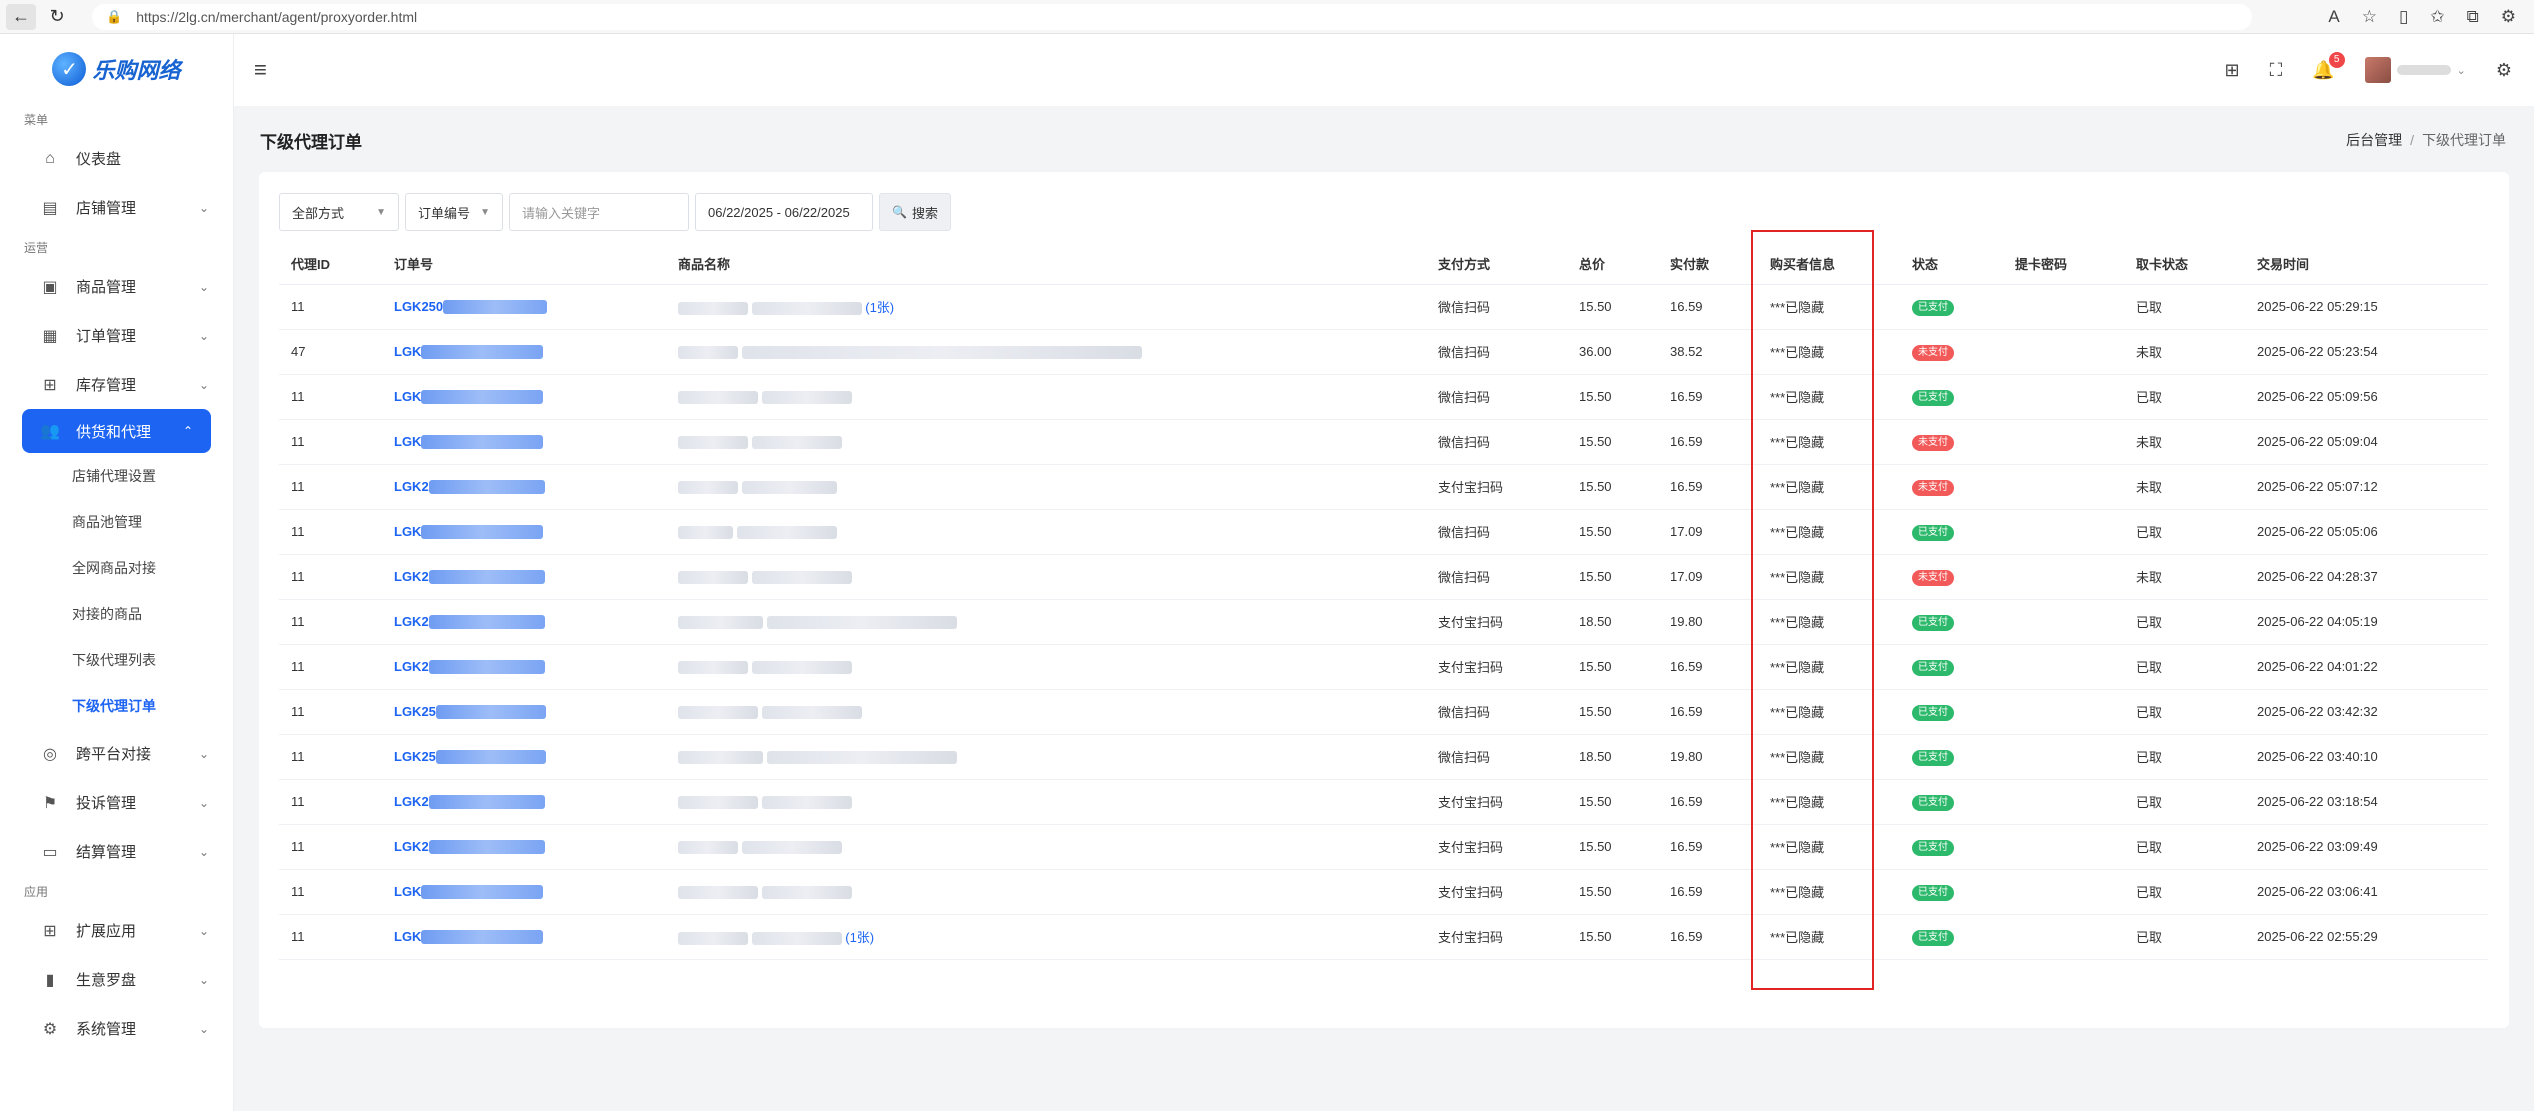 The image size is (2534, 1111). I want to click on sidebar-sub-item: 全网商品对接, so click(116, 568).